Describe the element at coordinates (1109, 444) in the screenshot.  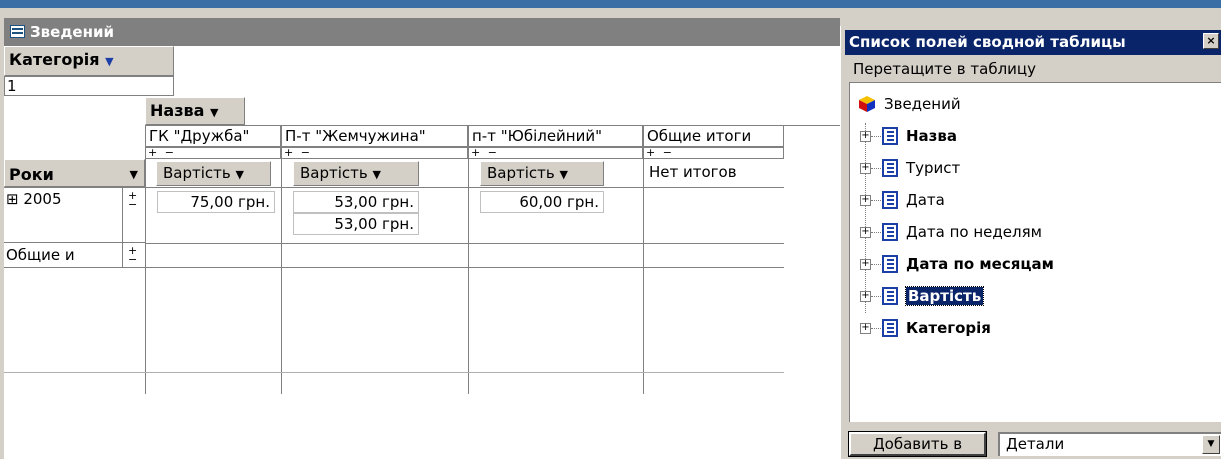
I see `area-select: Детали ▼` at that location.